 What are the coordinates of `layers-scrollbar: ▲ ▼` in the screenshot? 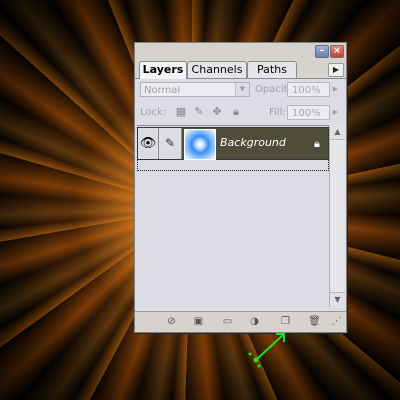 It's located at (337, 216).